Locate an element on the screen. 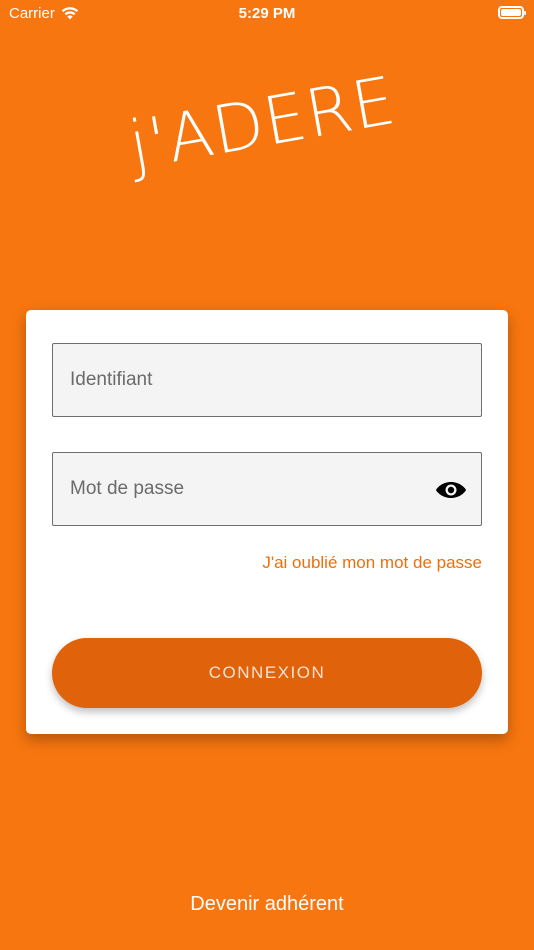 The height and width of the screenshot is (950, 534). password-input is located at coordinates (267, 489).